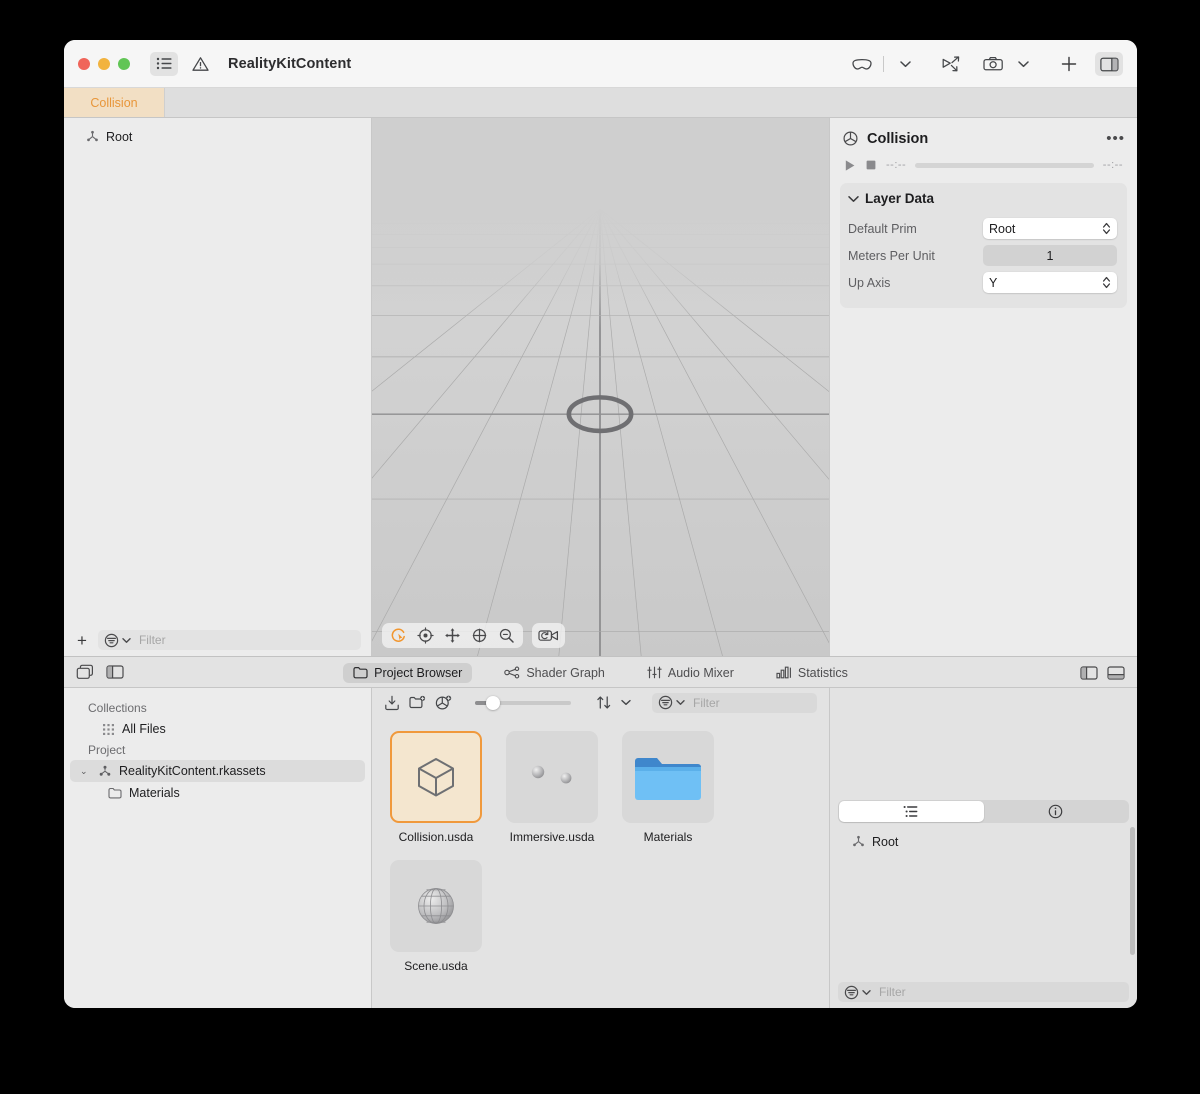 Image resolution: width=1200 pixels, height=1094 pixels. I want to click on slider-knob, so click(493, 702).